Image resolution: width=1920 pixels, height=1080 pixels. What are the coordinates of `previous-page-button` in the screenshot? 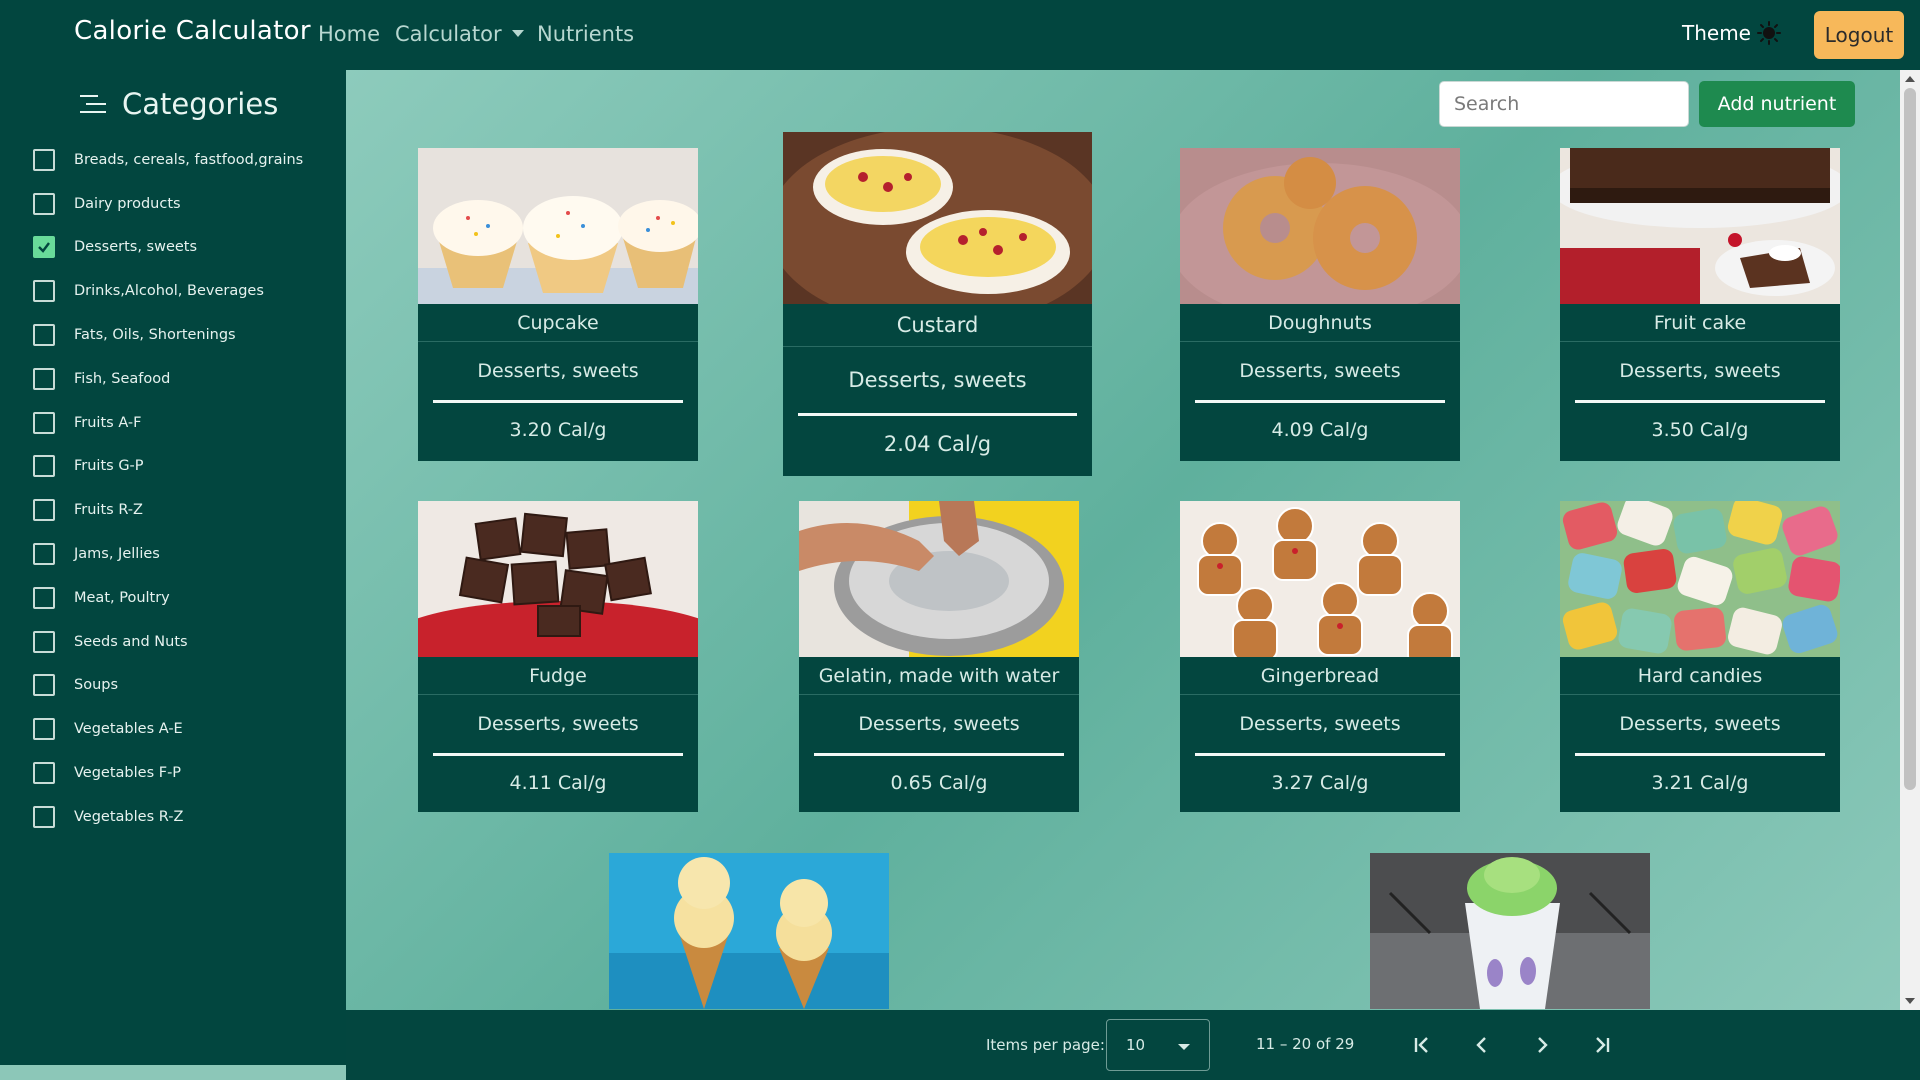 It's located at (1482, 1045).